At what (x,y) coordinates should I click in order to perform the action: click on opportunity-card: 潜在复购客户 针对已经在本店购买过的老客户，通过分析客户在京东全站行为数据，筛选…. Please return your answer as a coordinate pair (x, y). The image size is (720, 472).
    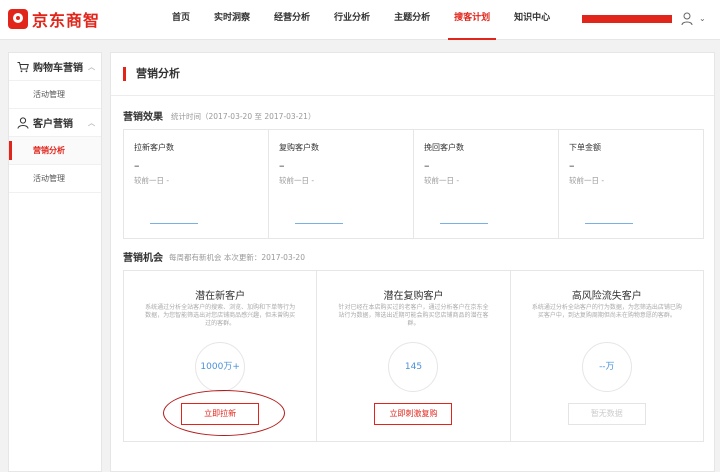
    Looking at the image, I should click on (414, 356).